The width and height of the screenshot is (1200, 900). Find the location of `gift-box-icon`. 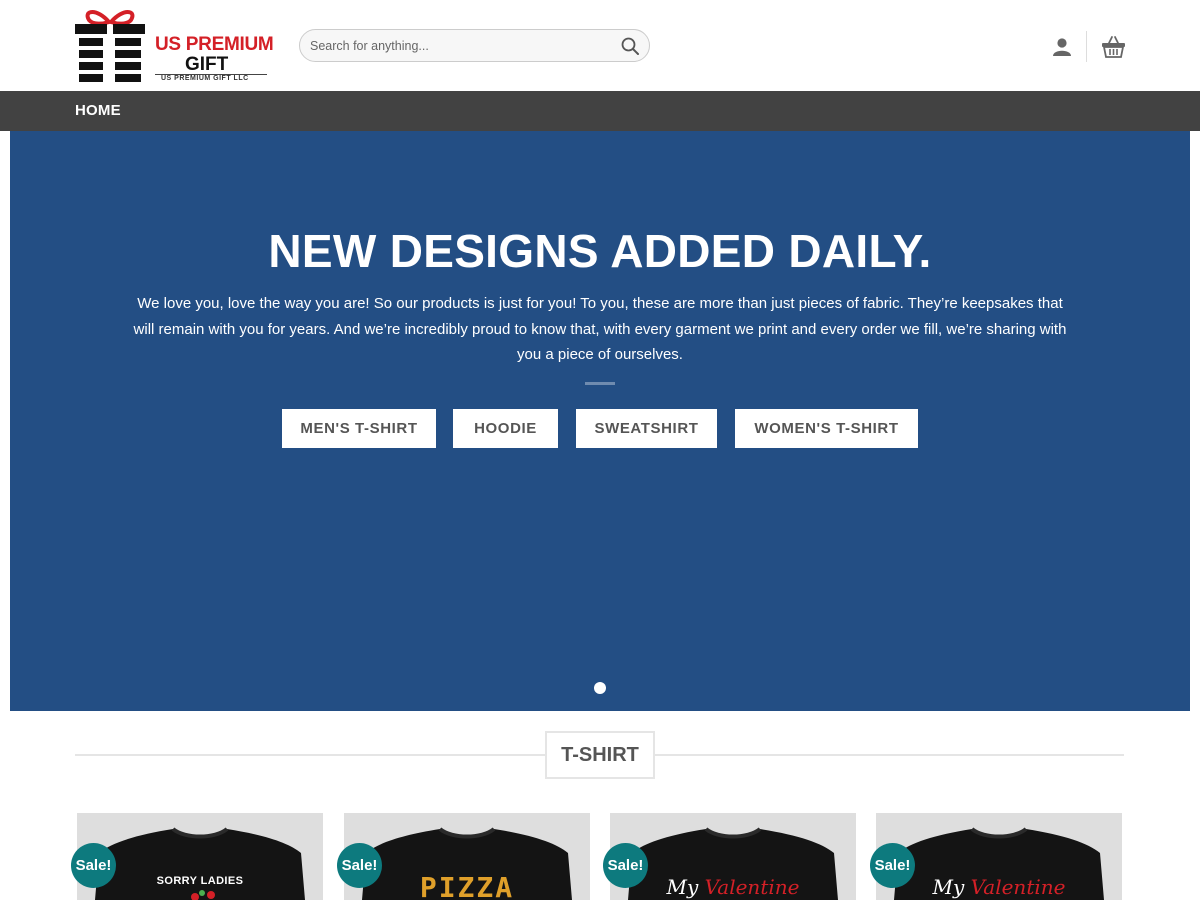

gift-box-icon is located at coordinates (110, 46).